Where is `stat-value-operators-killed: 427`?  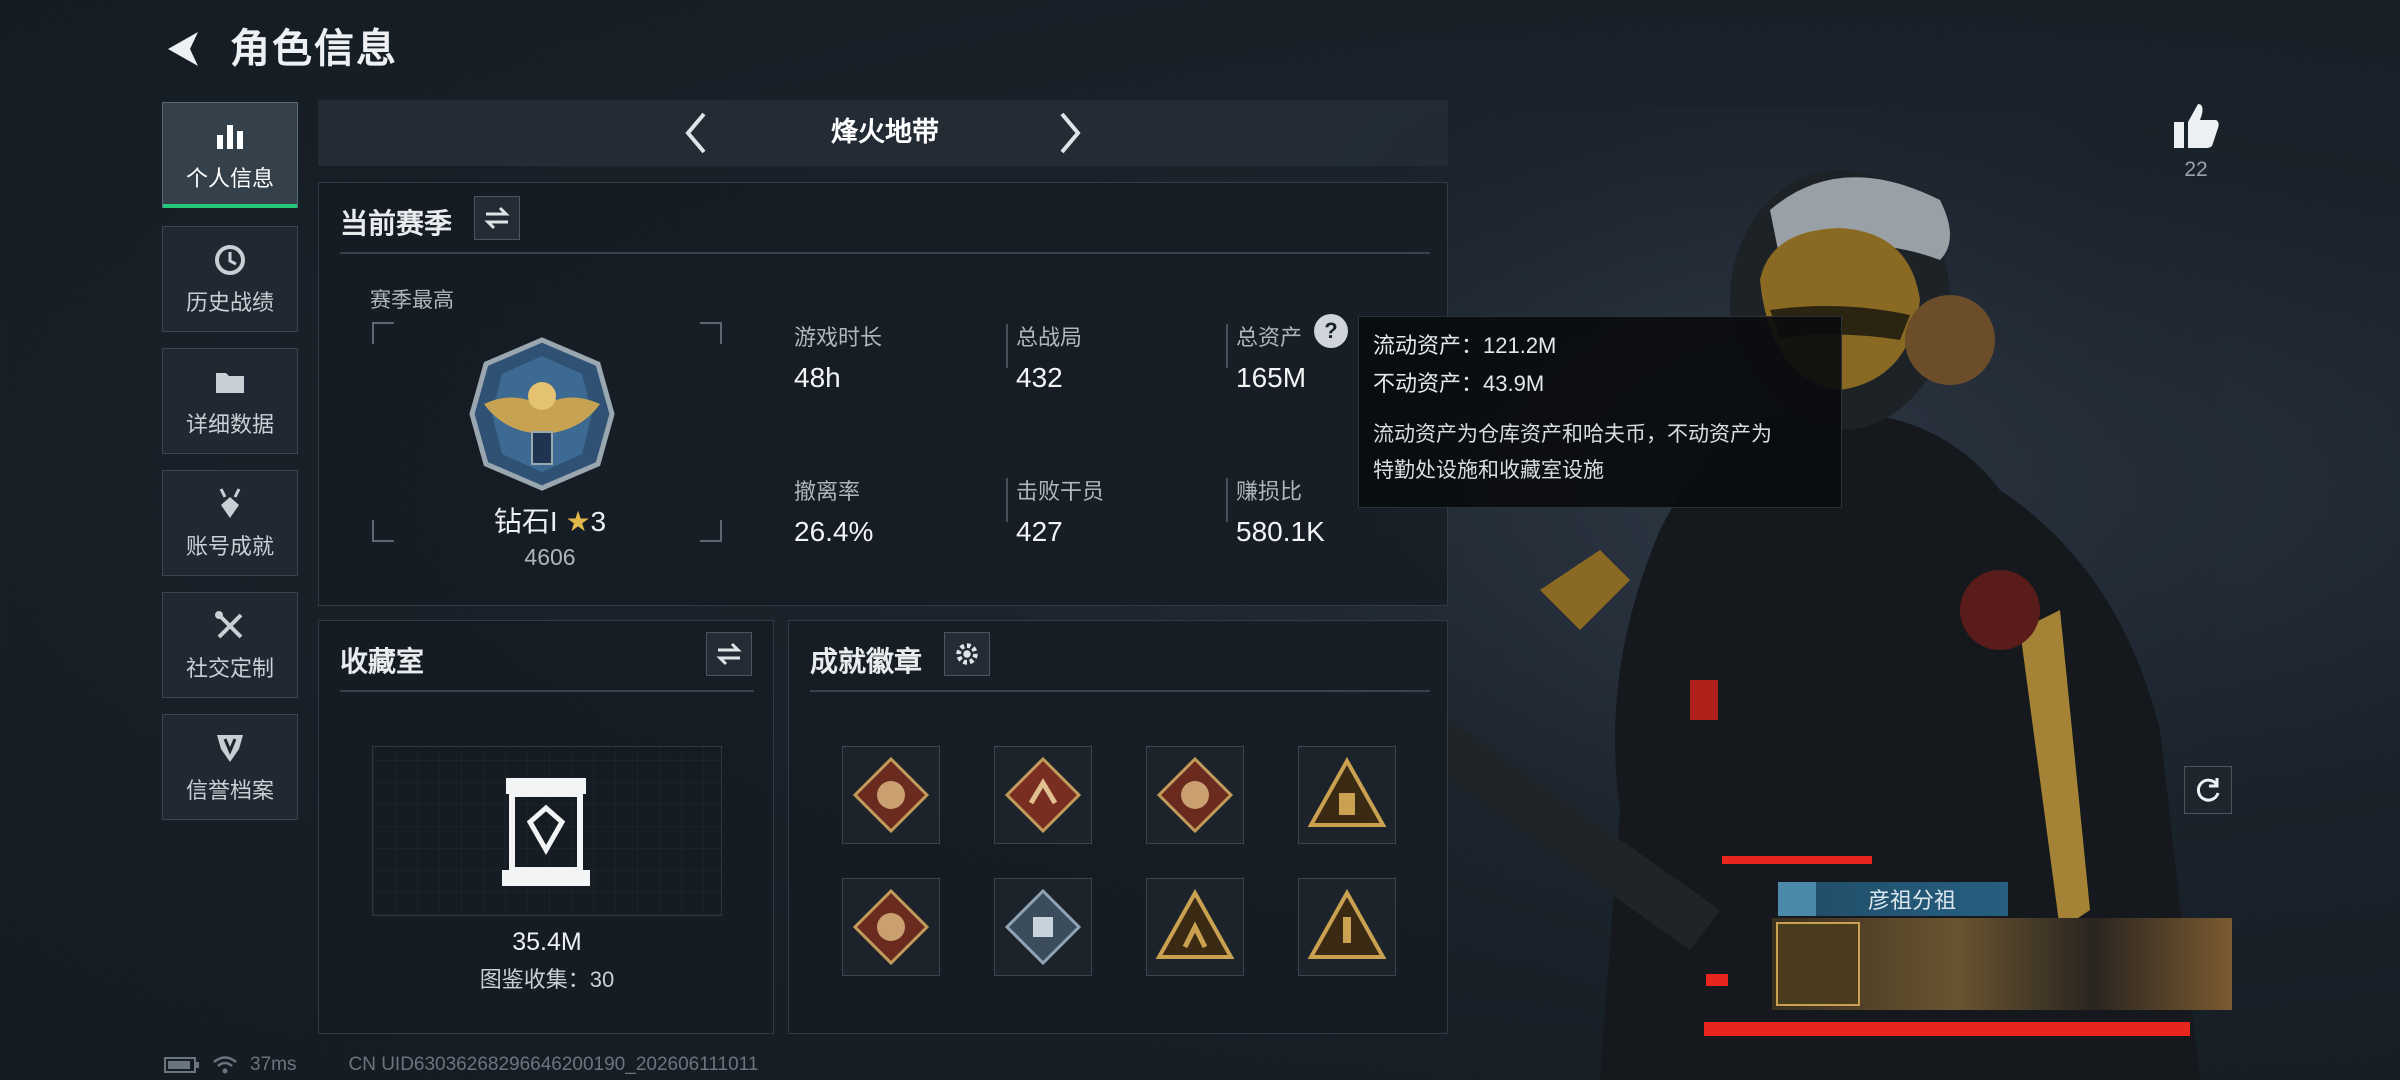
stat-value-operators-killed: 427 is located at coordinates (1039, 531).